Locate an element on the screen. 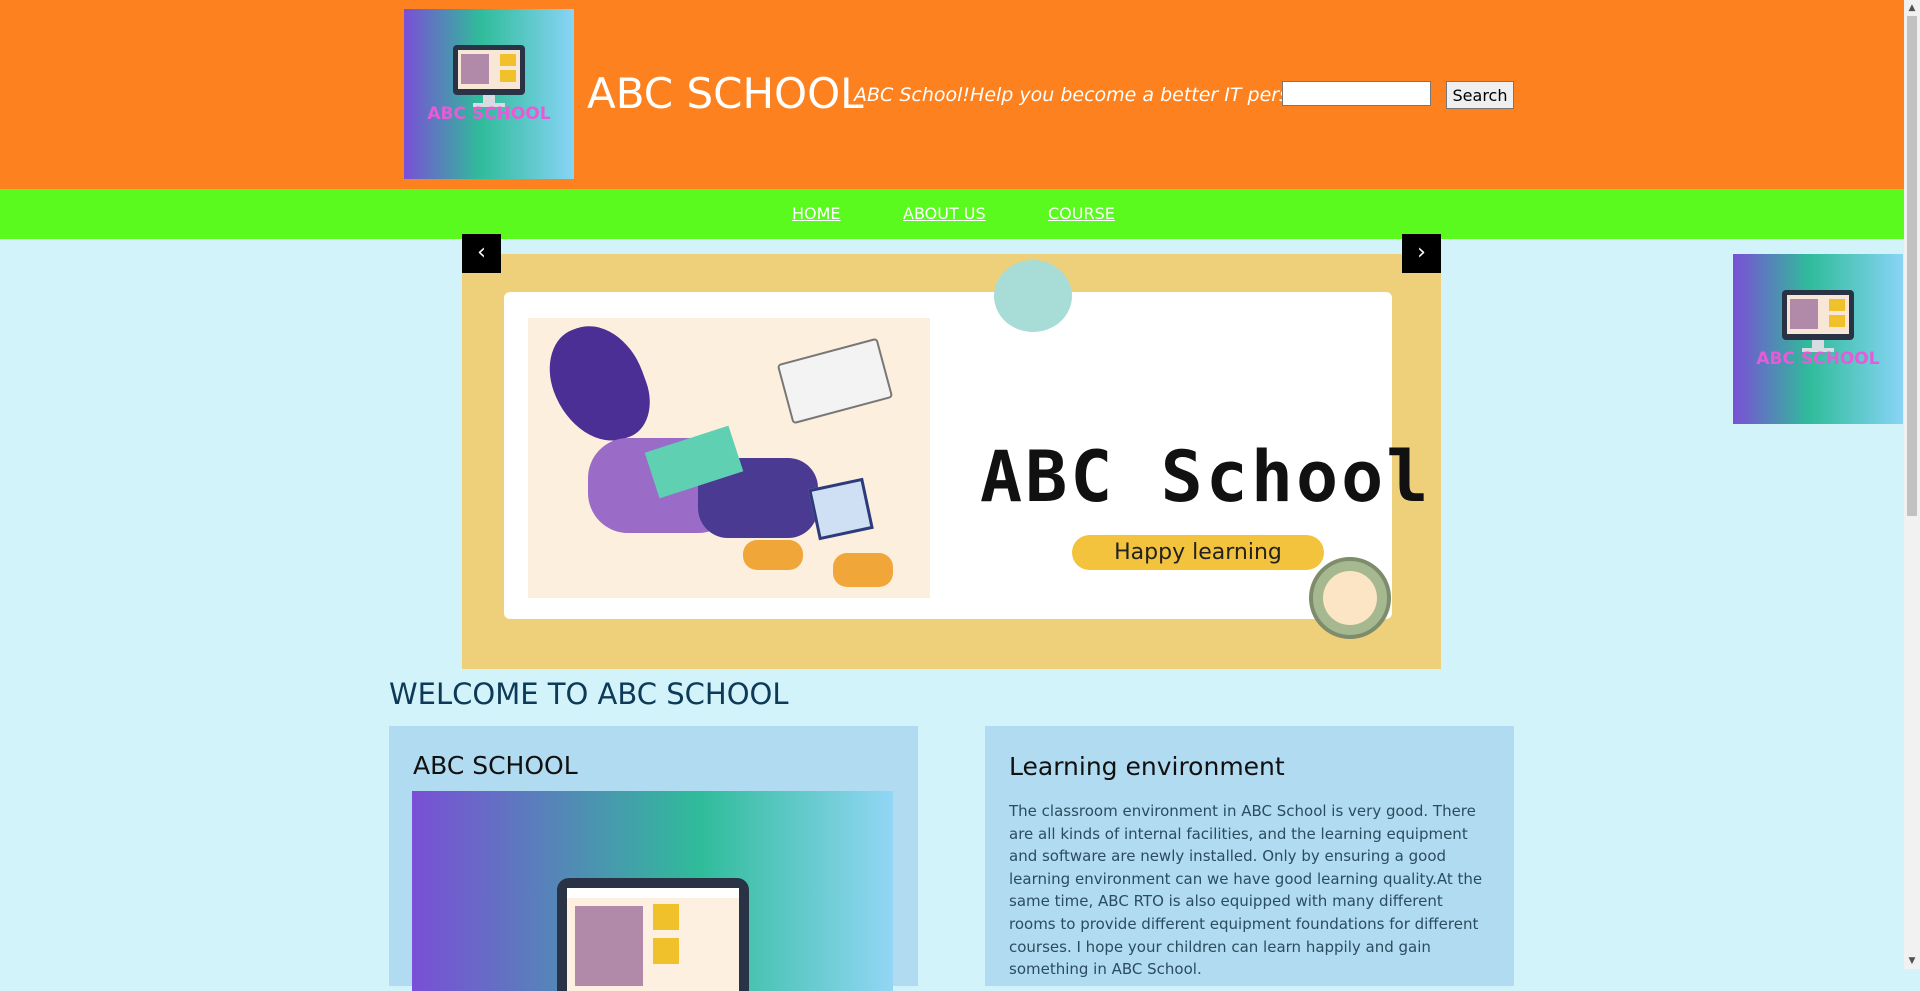 This screenshot has height=991, width=1920. alarm-clock-icon is located at coordinates (1350, 598).